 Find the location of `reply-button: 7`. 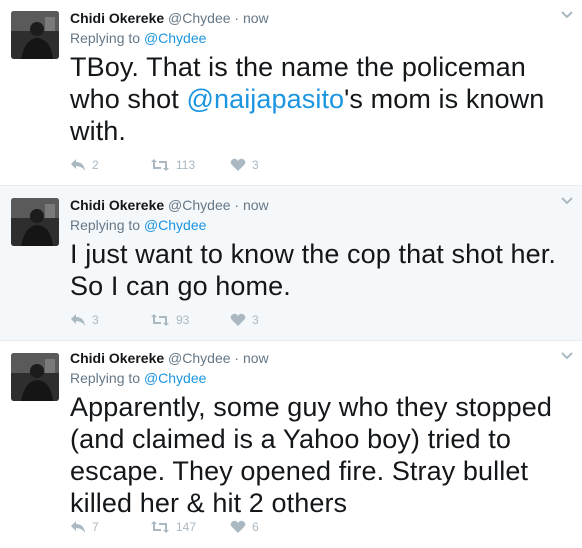

reply-button: 7 is located at coordinates (110, 527).